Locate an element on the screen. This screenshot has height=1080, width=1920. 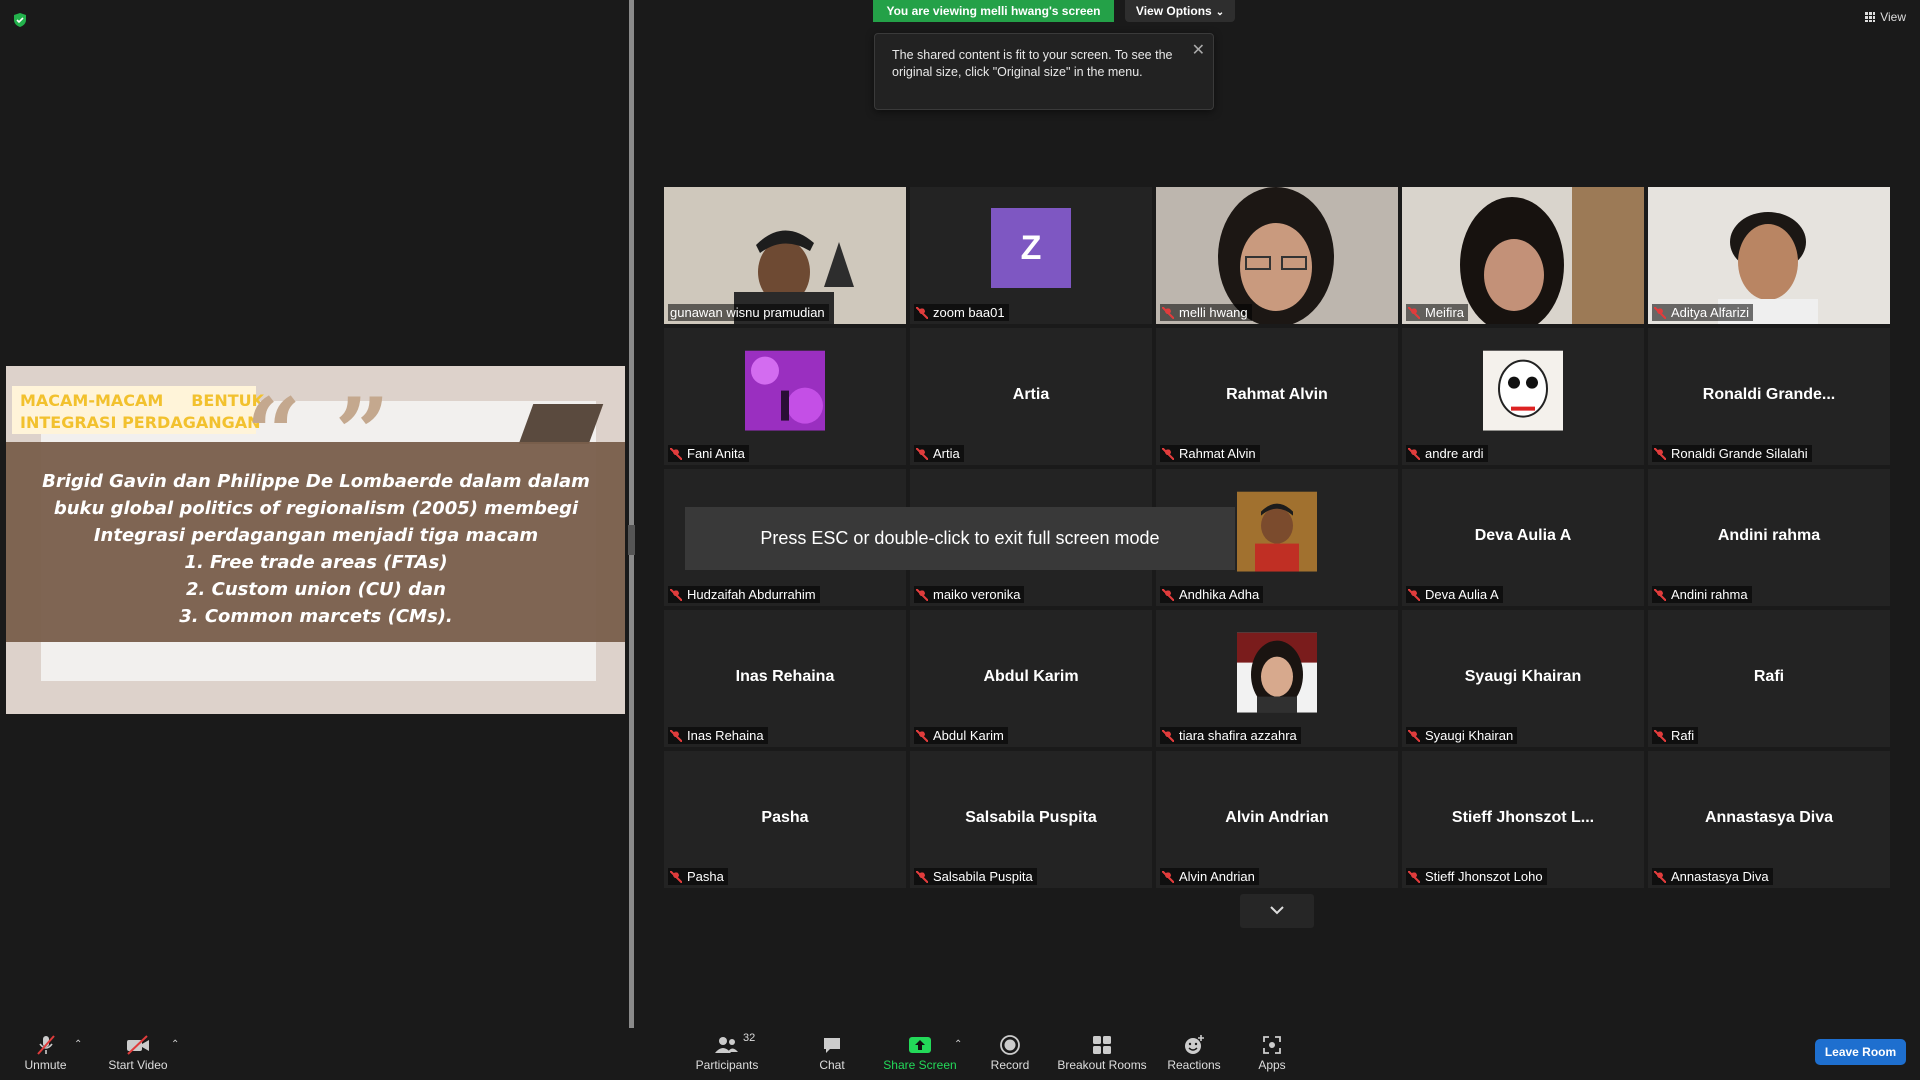
participant-tile: andre ardi is located at coordinates (1523, 396).